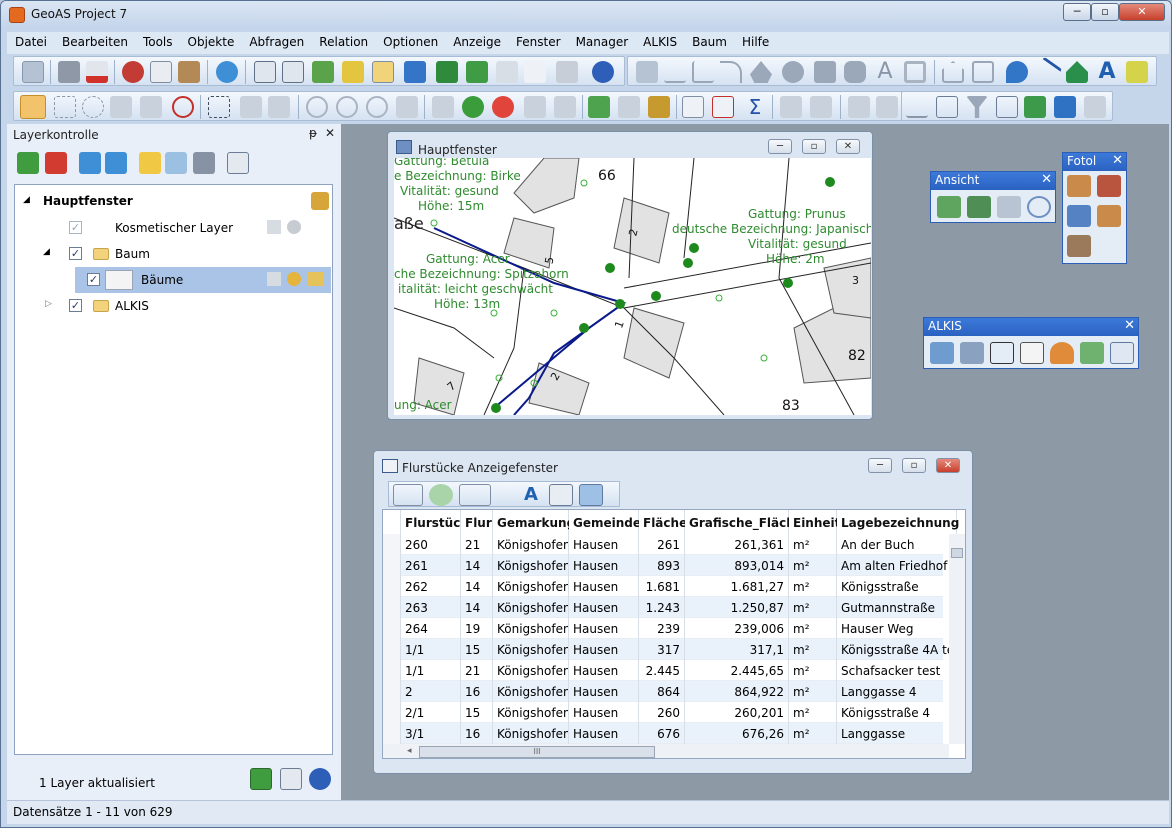 This screenshot has width=1172, height=828. Describe the element at coordinates (320, 201) in the screenshot. I see `root-settings-icon` at that location.